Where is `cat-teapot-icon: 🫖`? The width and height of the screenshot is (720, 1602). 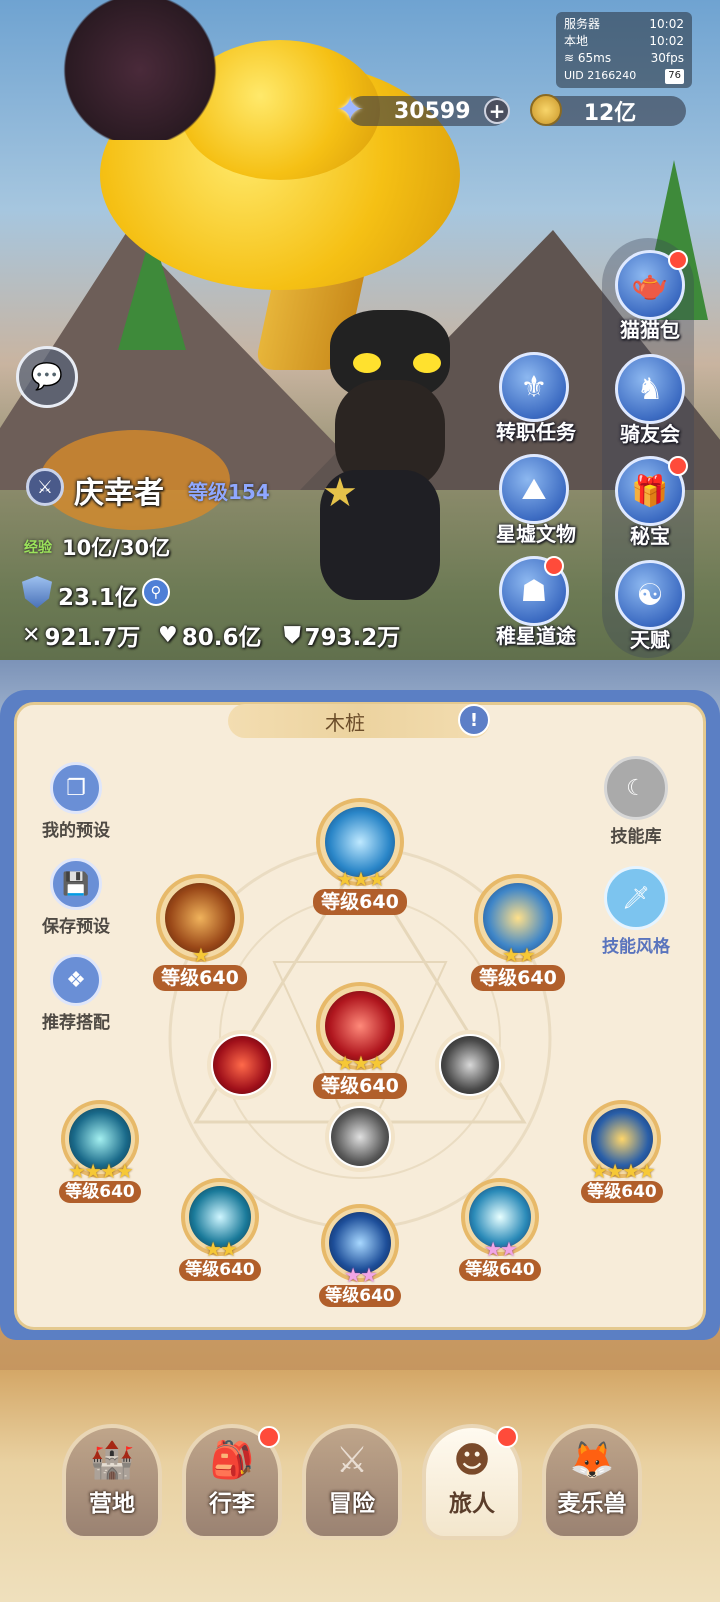 cat-teapot-icon: 🫖 is located at coordinates (650, 285).